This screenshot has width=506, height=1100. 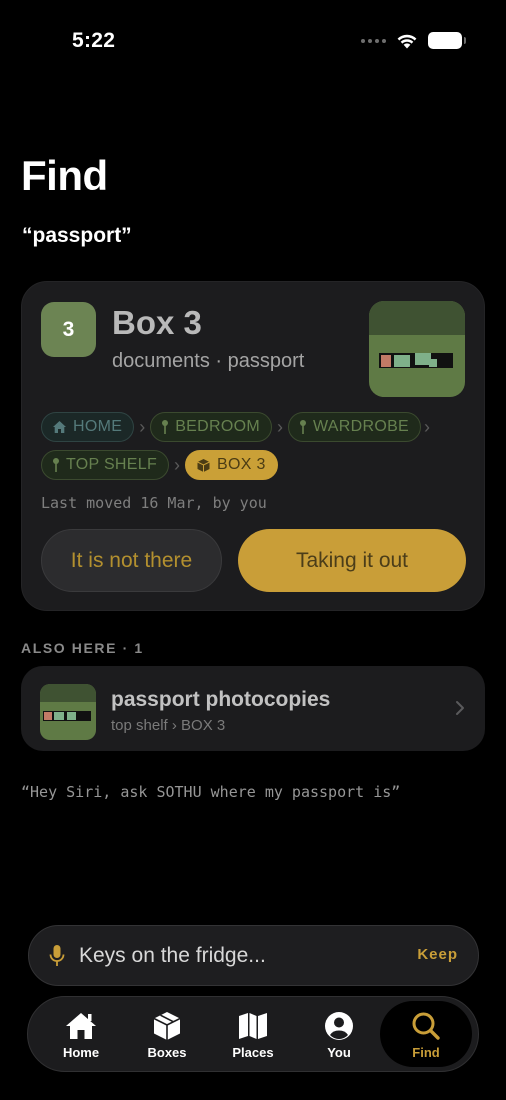 I want to click on box-photo, so click(x=417, y=349).